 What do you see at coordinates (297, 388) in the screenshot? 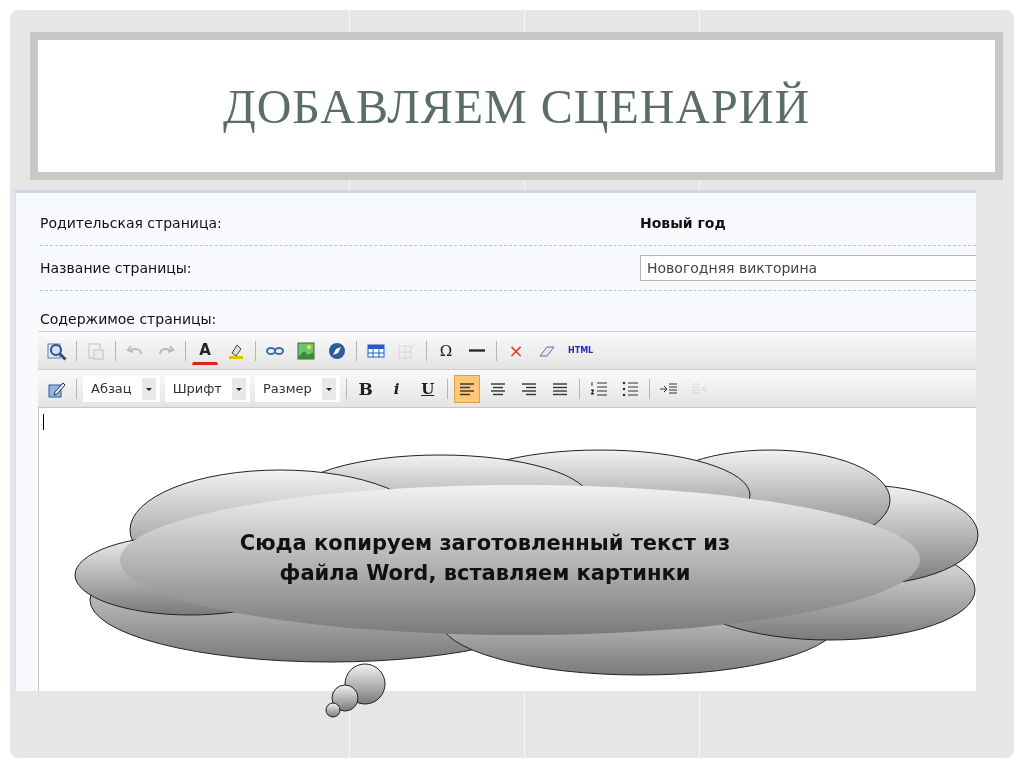
I see `format-dropdown: Размер` at bounding box center [297, 388].